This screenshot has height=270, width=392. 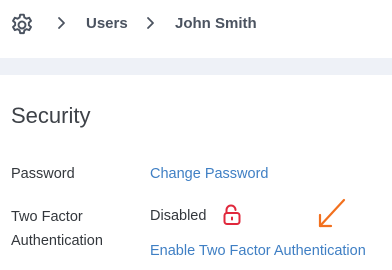 I want to click on two-factor-status: Disabled, so click(x=178, y=216).